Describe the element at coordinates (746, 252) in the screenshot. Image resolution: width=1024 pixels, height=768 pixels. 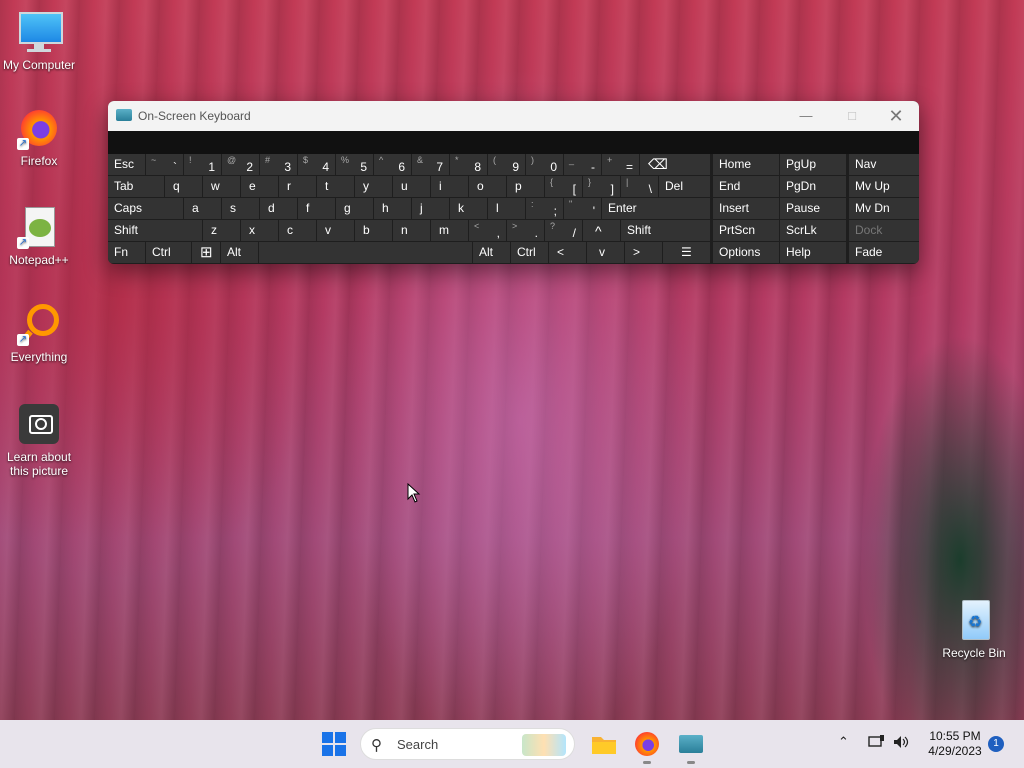
I see `key-options: Options` at that location.